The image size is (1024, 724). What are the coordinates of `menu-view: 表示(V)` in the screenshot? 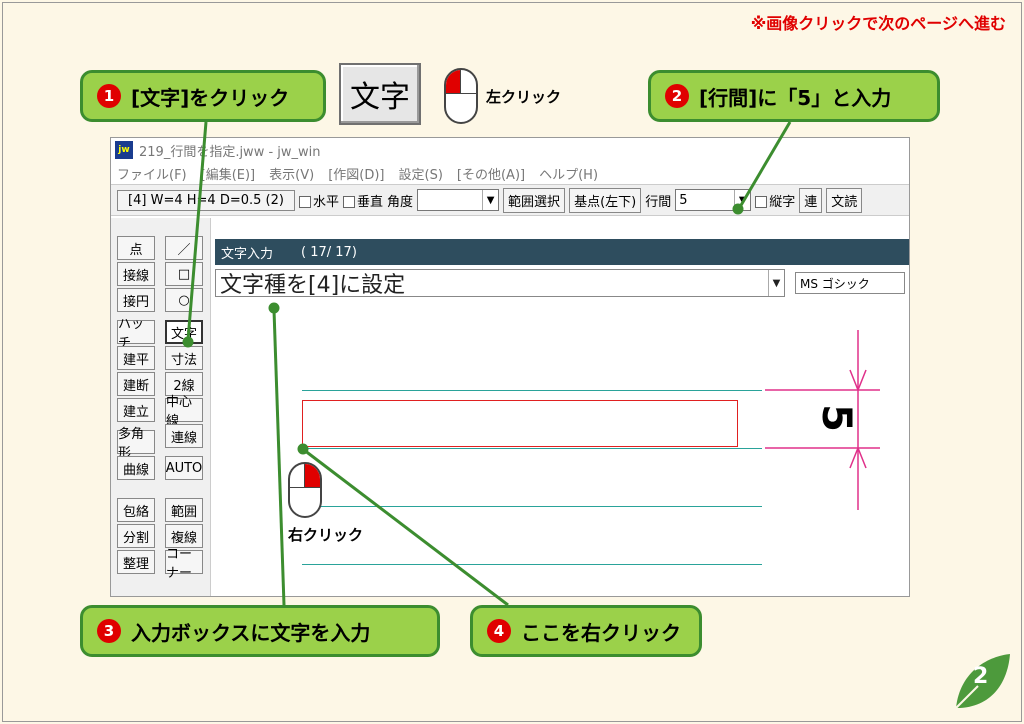 It's located at (291, 173).